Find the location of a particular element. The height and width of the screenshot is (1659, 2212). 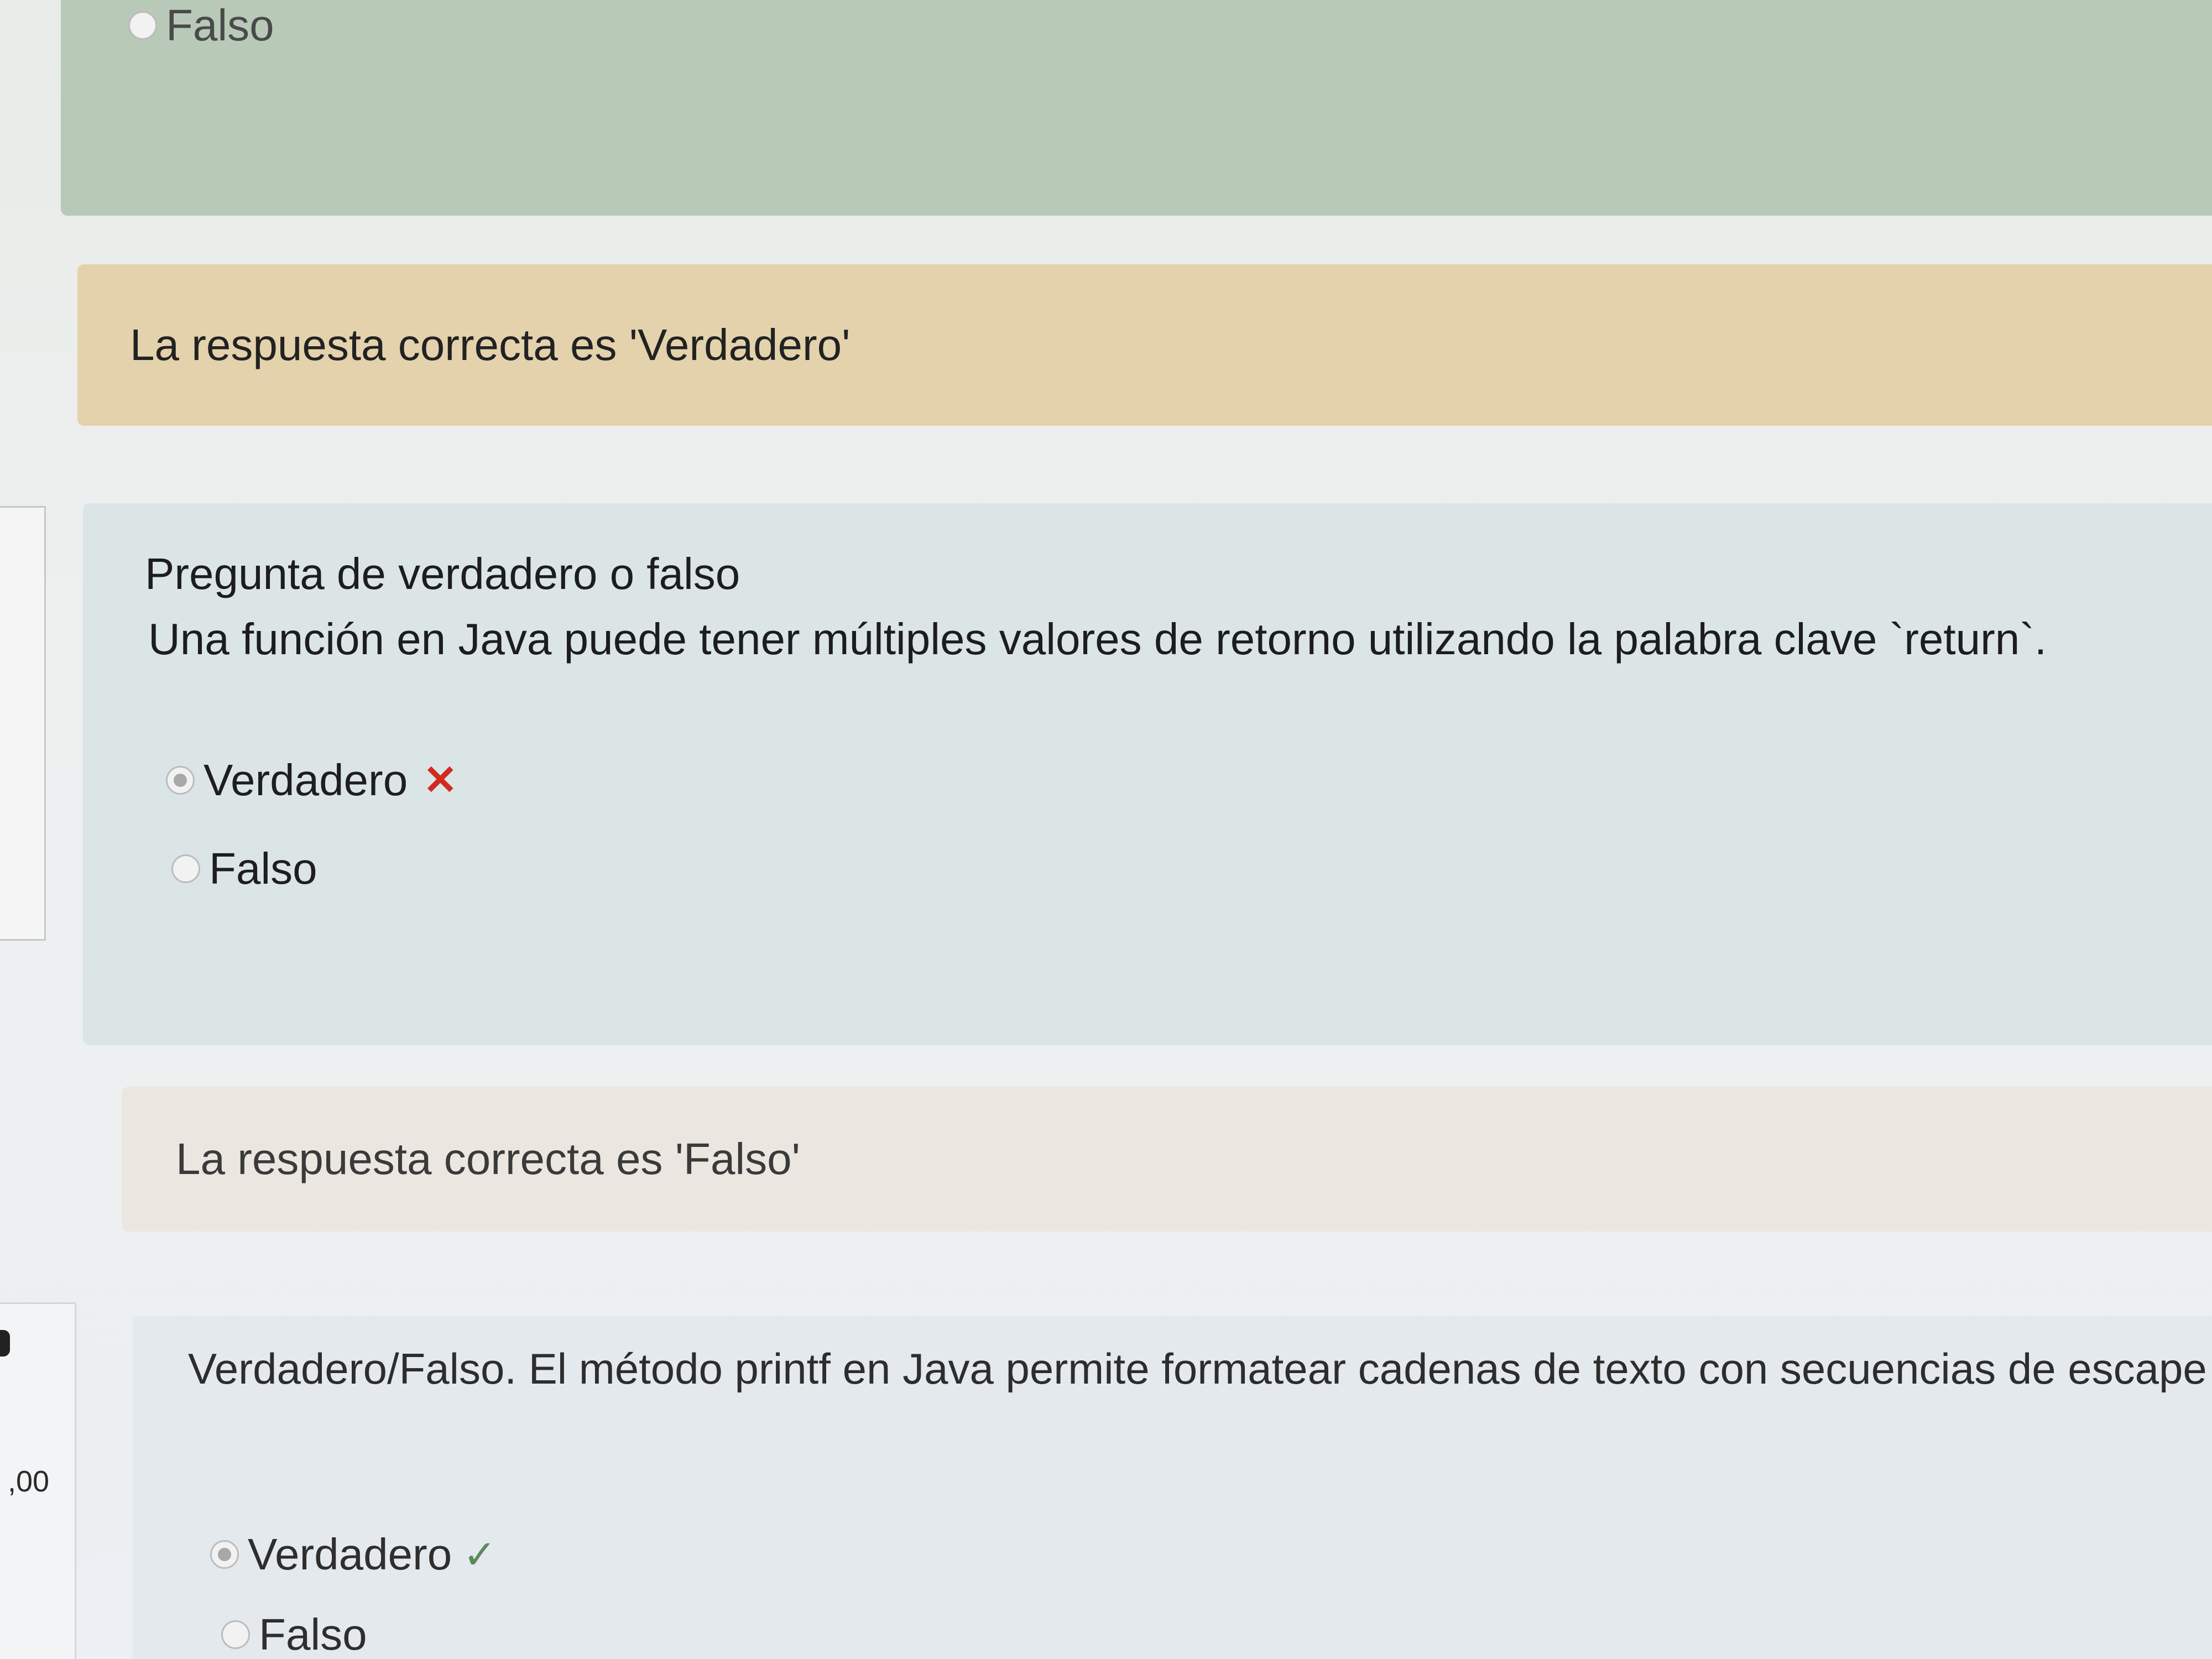

incorrect-x-icon: ✕ is located at coordinates (441, 780).